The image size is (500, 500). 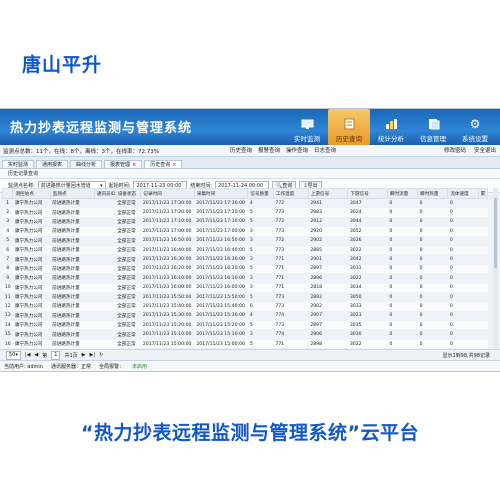 I want to click on last-page-icon: ▶|, so click(x=93, y=355).